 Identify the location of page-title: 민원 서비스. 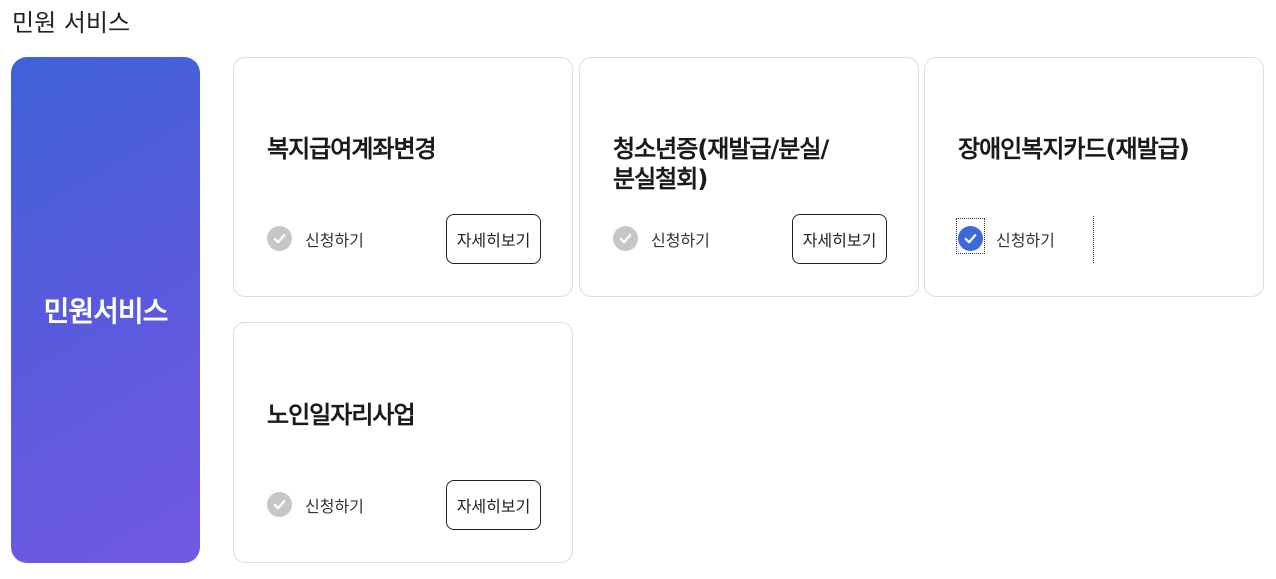
(71, 23).